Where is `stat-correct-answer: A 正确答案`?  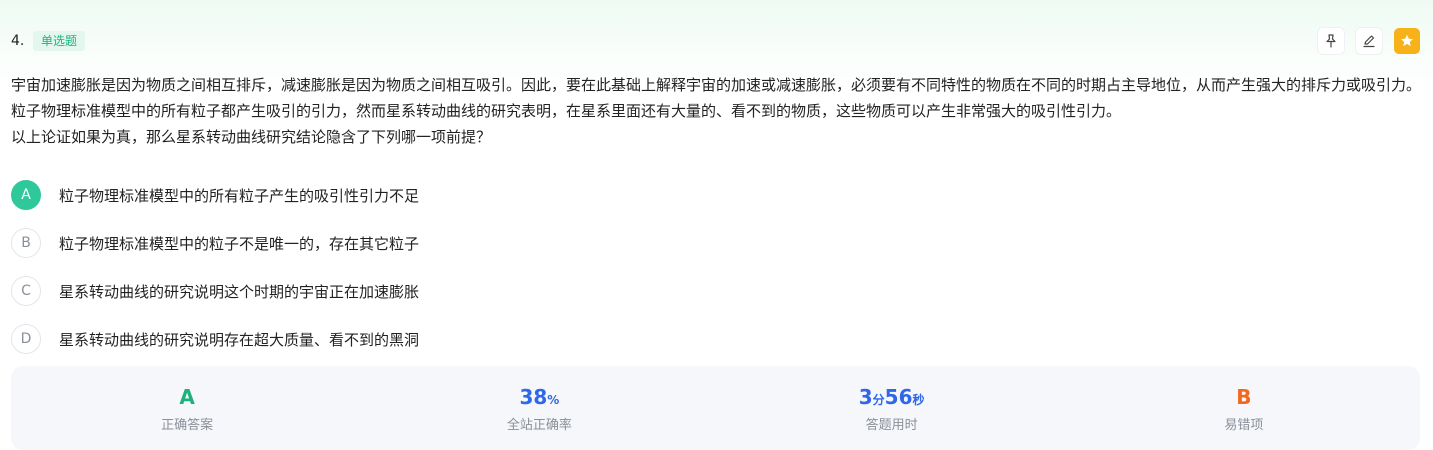 stat-correct-answer: A 正确答案 is located at coordinates (187, 408).